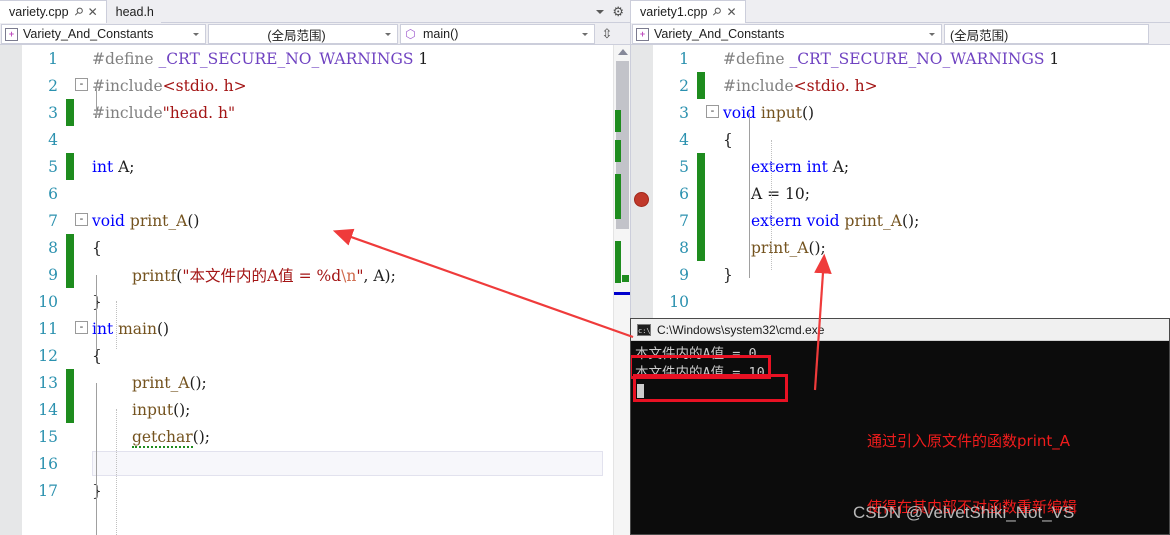 This screenshot has height=535, width=1170. Describe the element at coordinates (911, 166) in the screenshot. I see `code-line: 5 extern int A;` at that location.